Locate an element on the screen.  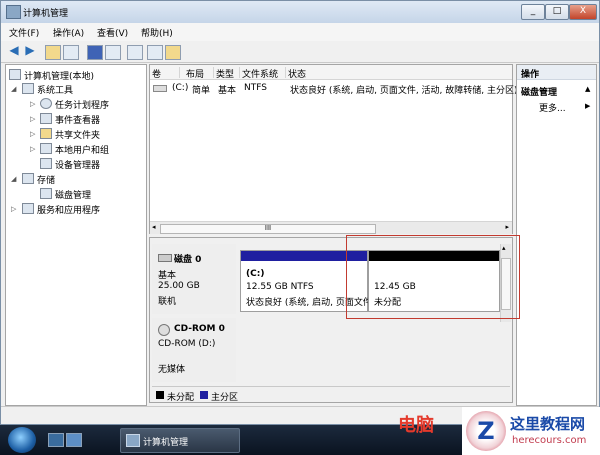
clock-icon is located at coordinates (46, 103).